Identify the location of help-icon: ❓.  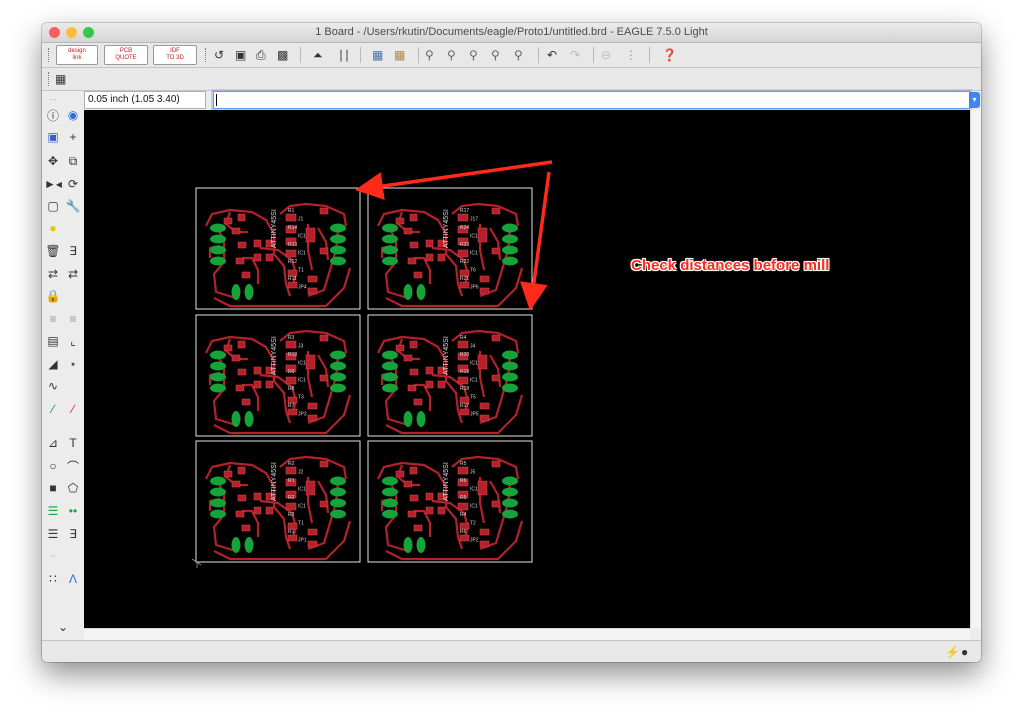
(669, 55).